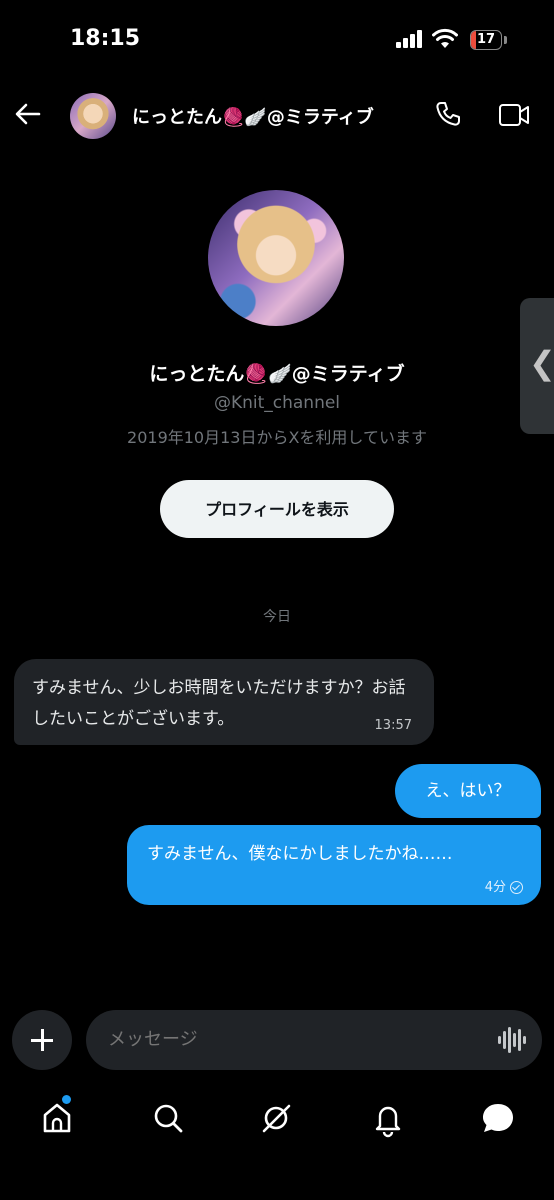 This screenshot has height=1200, width=554. Describe the element at coordinates (168, 1118) in the screenshot. I see `search-icon` at that location.